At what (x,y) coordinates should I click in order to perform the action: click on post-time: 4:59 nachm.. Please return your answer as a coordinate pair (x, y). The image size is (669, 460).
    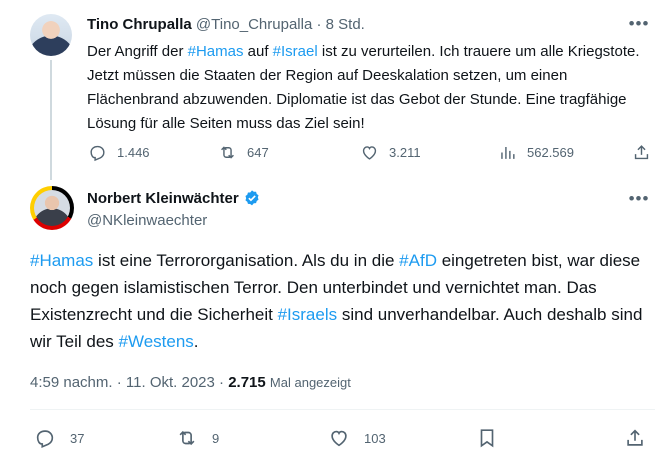
    Looking at the image, I should click on (71, 382).